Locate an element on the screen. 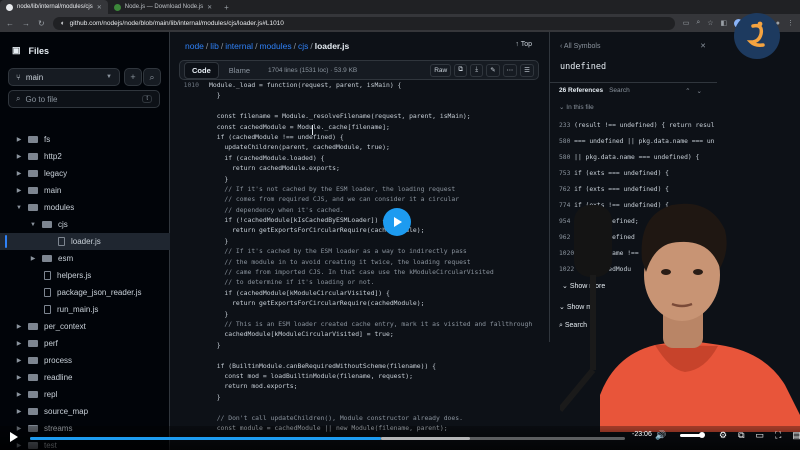 This screenshot has height=450, width=800. tree-item: ▶ main is located at coordinates (85, 190).